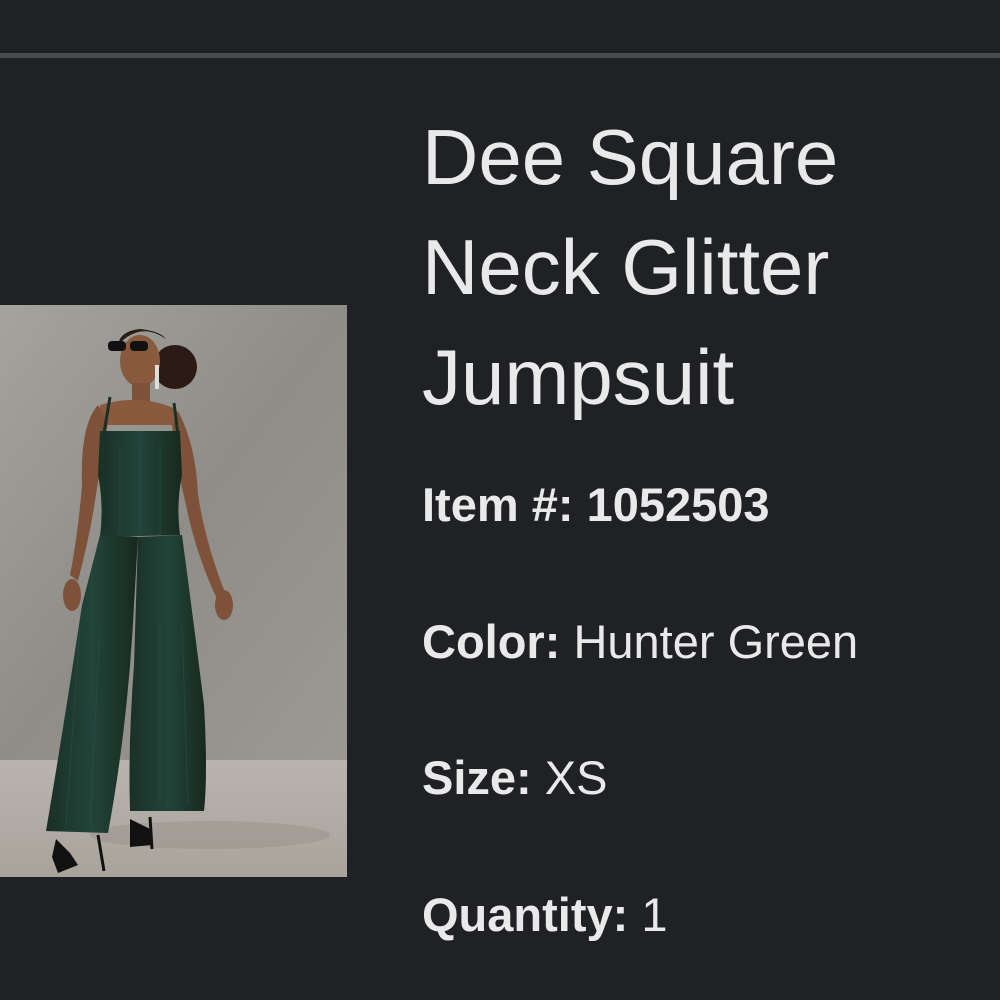 The height and width of the screenshot is (1000, 1000). Describe the element at coordinates (500, 55) in the screenshot. I see `section-divider` at that location.